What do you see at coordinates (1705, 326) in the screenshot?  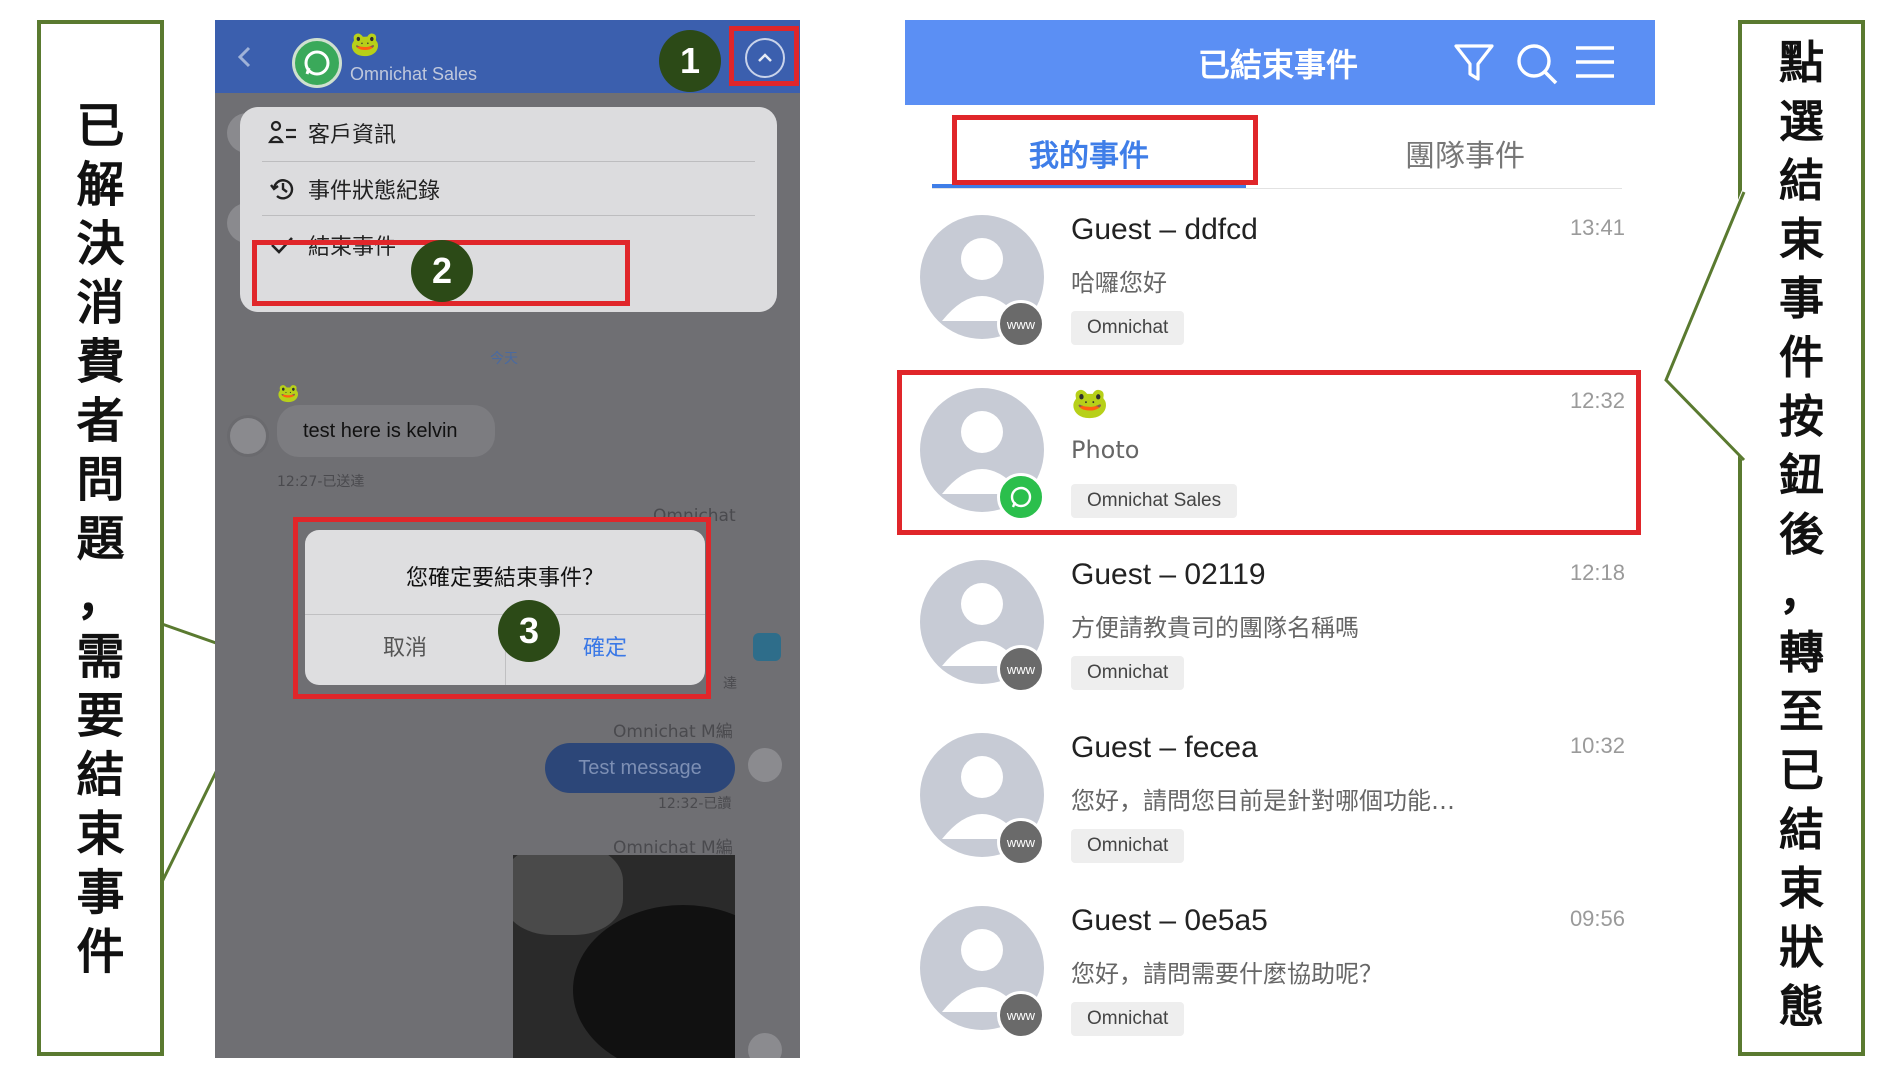 I see `right-callout-pointer` at bounding box center [1705, 326].